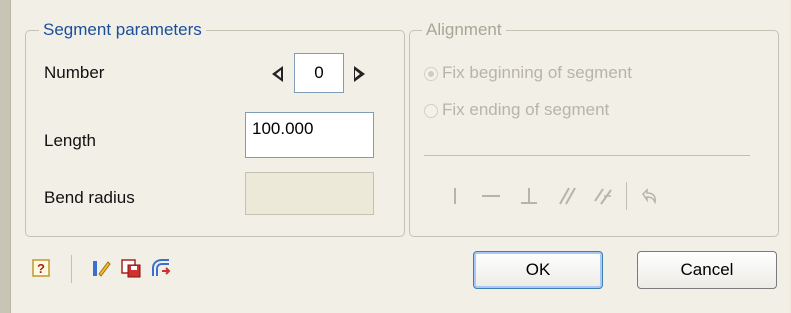 This screenshot has height=313, width=791. I want to click on number-field: 0, so click(319, 73).